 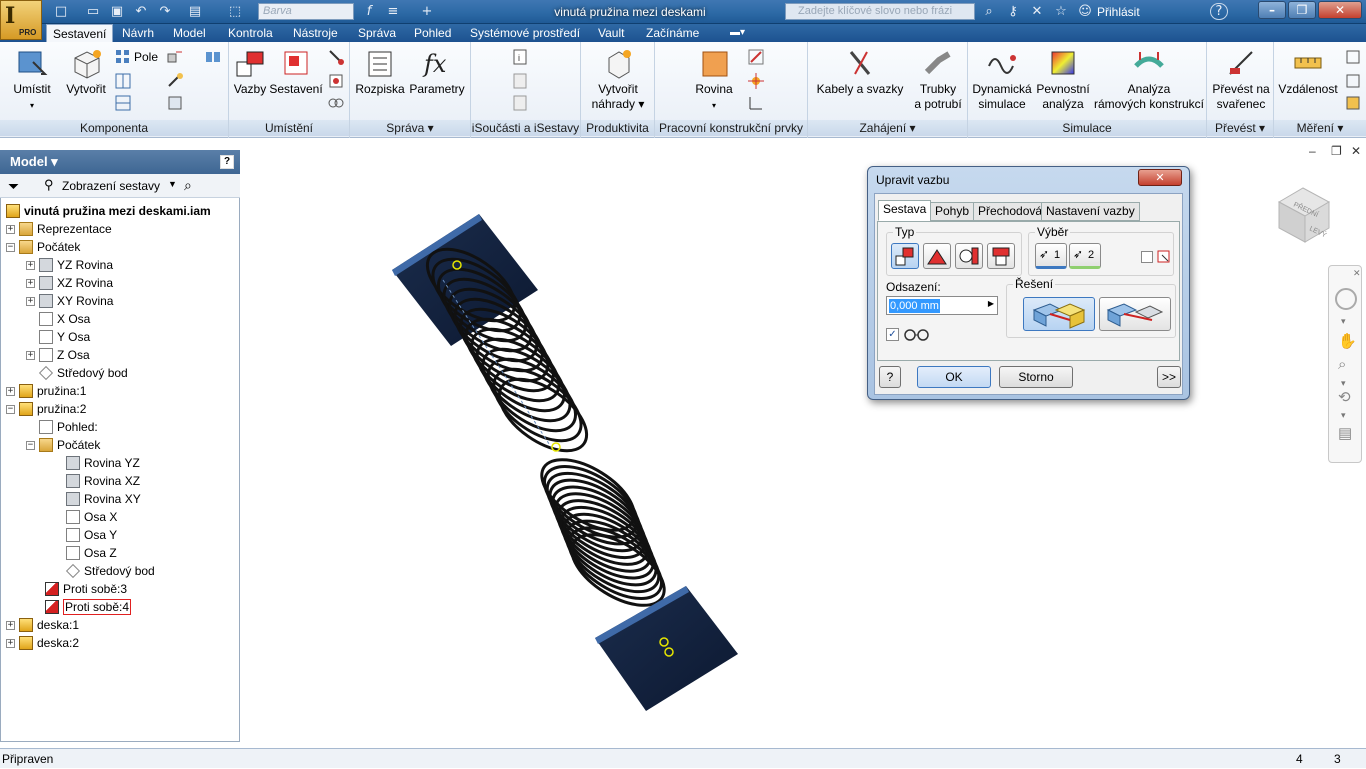 I want to click on vazby-button: Vazby, so click(x=250, y=71).